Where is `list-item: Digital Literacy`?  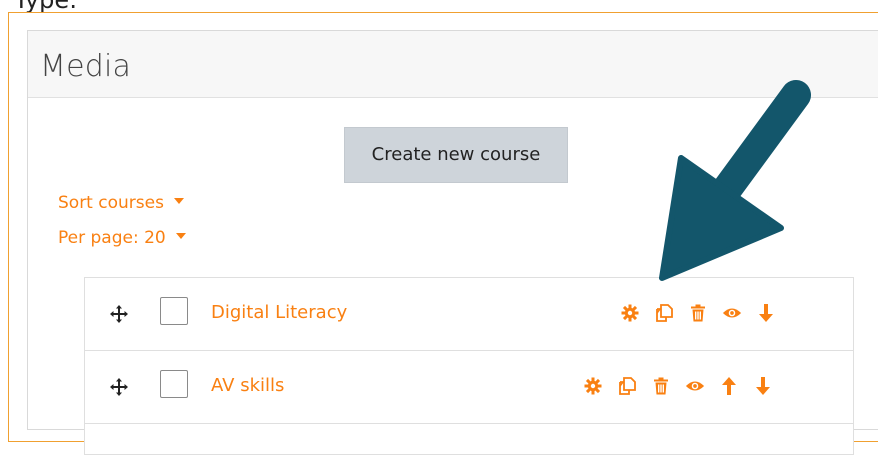 list-item: Digital Literacy is located at coordinates (469, 314).